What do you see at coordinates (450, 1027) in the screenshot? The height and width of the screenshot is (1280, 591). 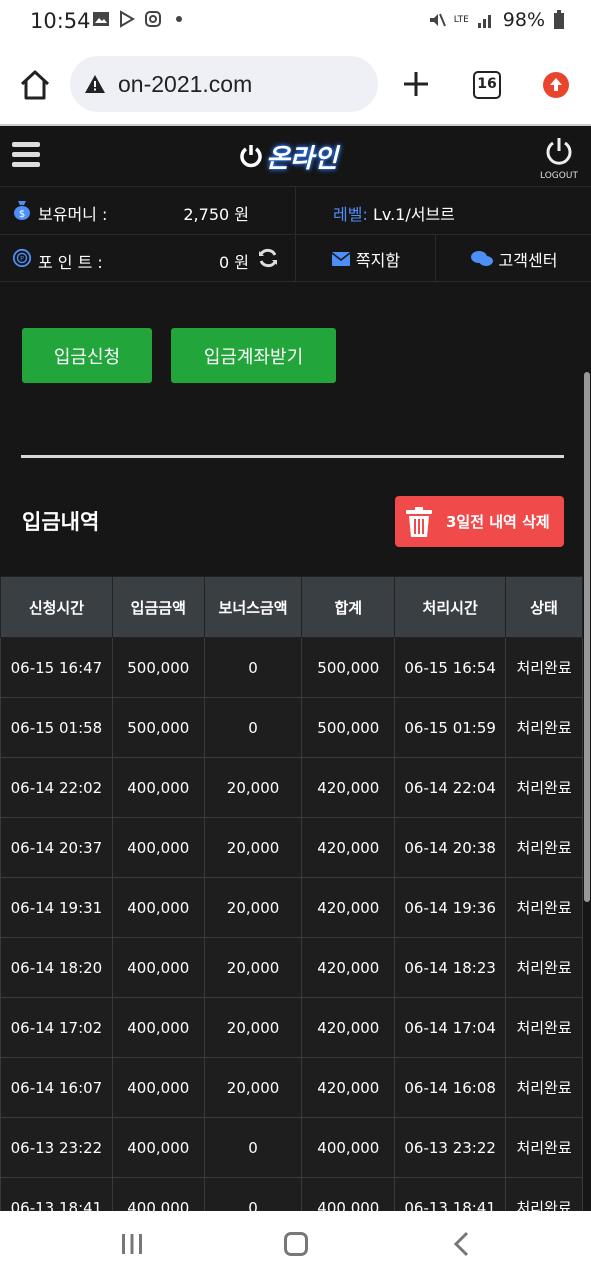 I see `cell-process-time: 06-14 17:04` at bounding box center [450, 1027].